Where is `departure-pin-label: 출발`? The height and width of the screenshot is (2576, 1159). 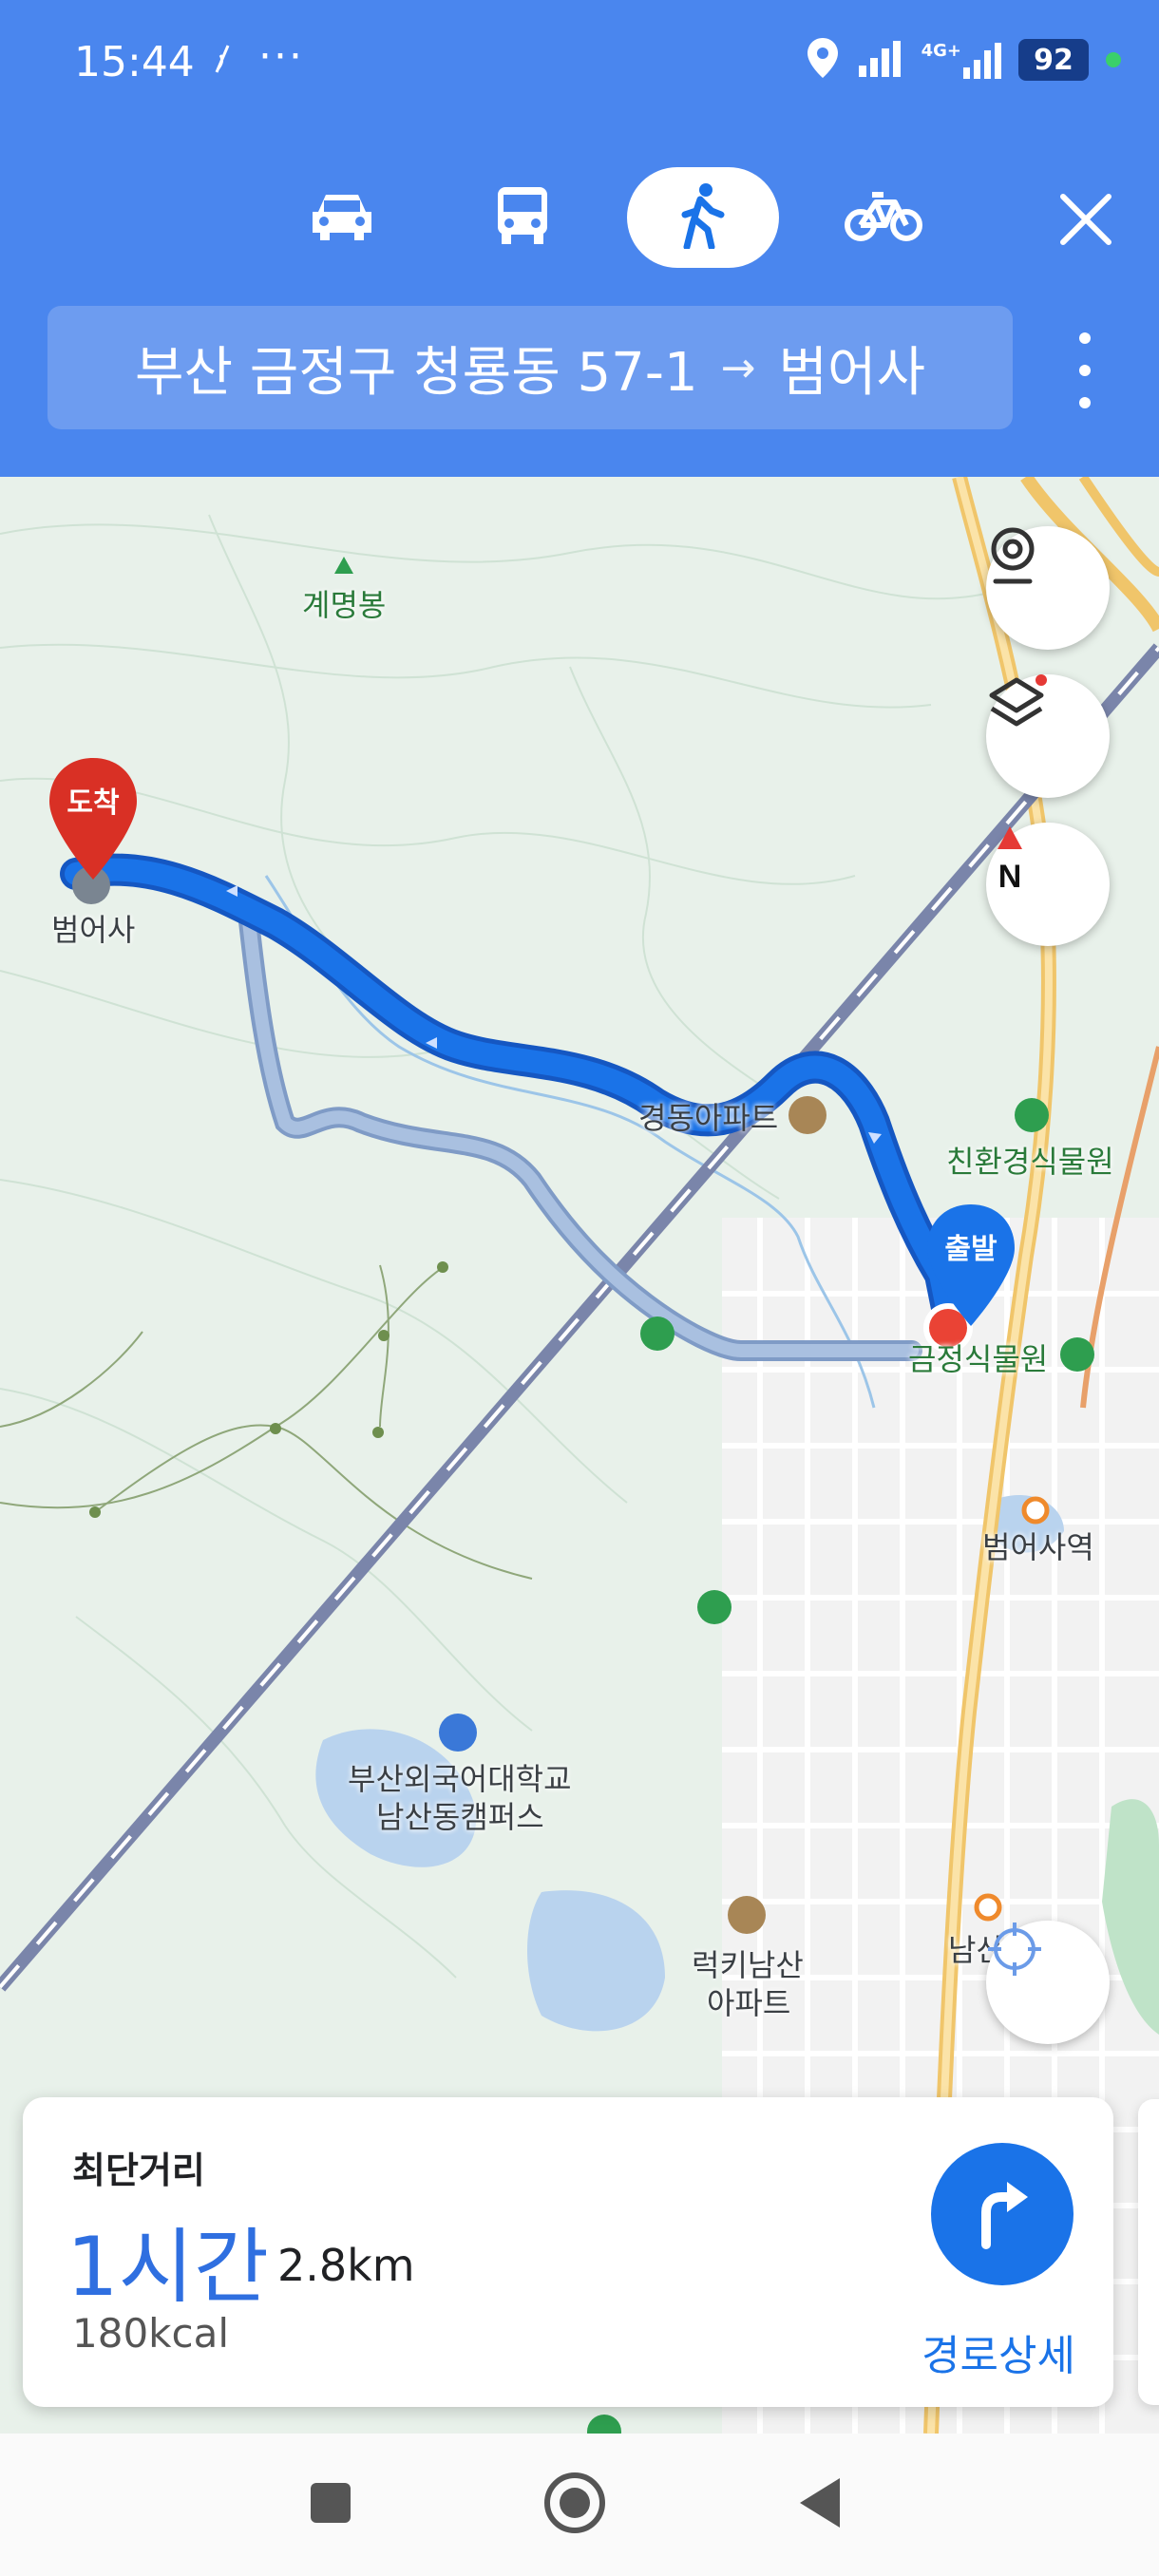 departure-pin-label: 출발 is located at coordinates (971, 1249).